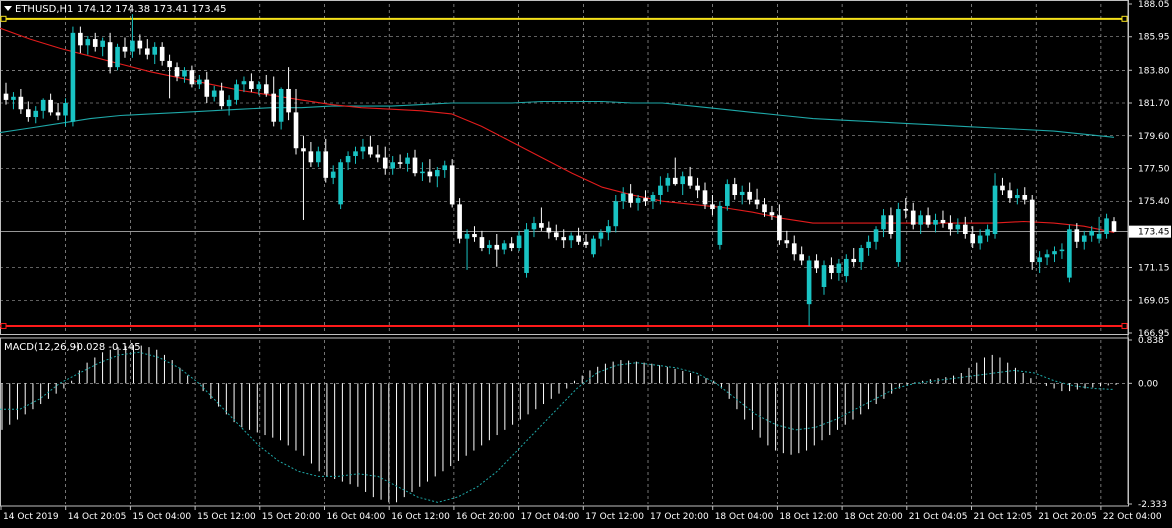  I want to click on x-tick-label: 21 Oct 12:05, so click(1003, 517).